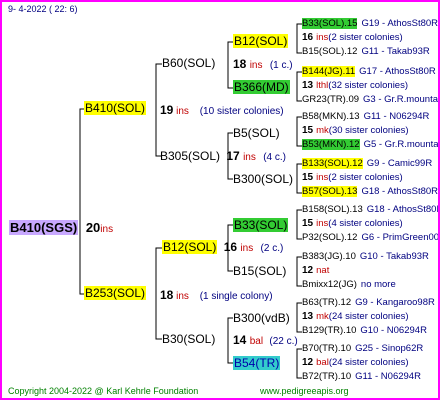  I want to click on leaf-origin: G18 - AthosSt80R, so click(403, 209).